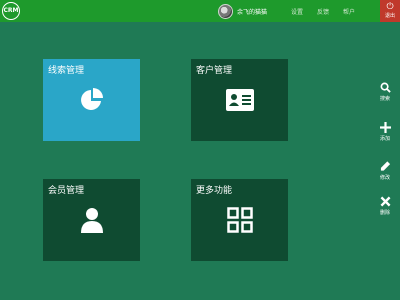 Image resolution: width=400 pixels, height=300 pixels. I want to click on user-profile: 余飞的猫猫, so click(242, 11).